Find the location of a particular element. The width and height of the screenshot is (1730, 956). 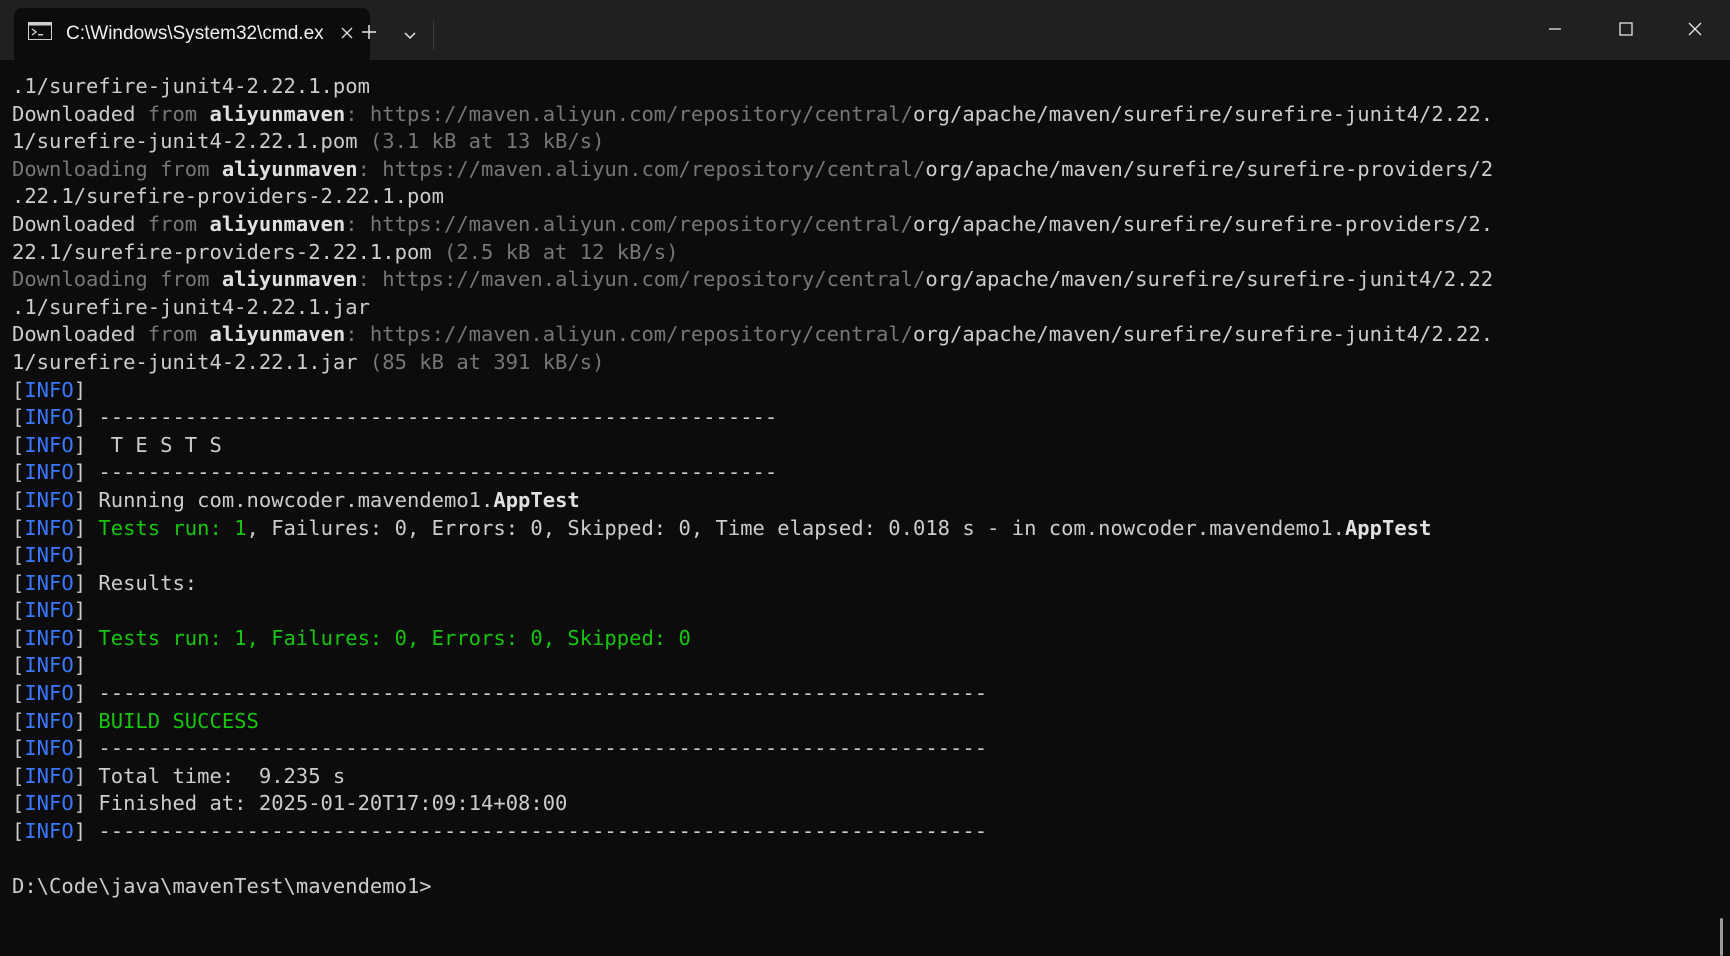

tab-title: C:\Windows\System32\cmd.exe is located at coordinates (195, 33).